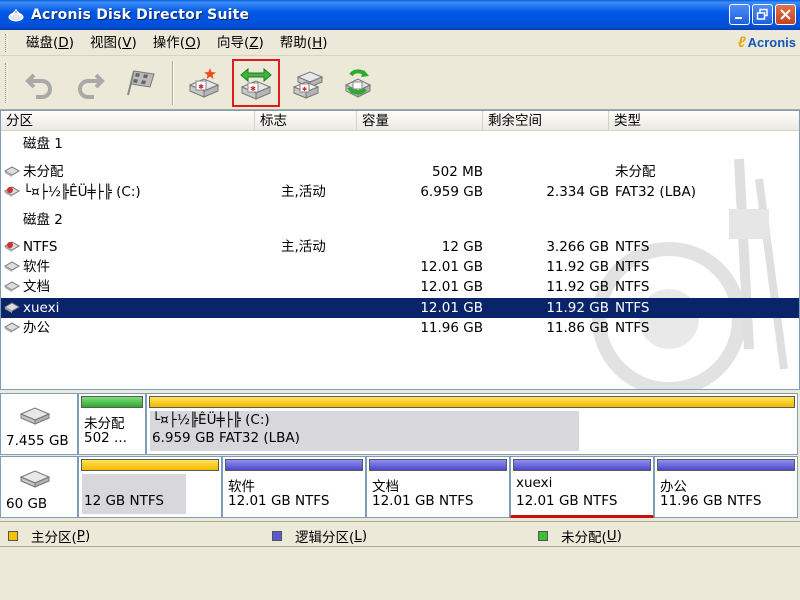 The image size is (800, 600). What do you see at coordinates (457, 172) in the screenshot?
I see `partition-capacity: 502 MB` at bounding box center [457, 172].